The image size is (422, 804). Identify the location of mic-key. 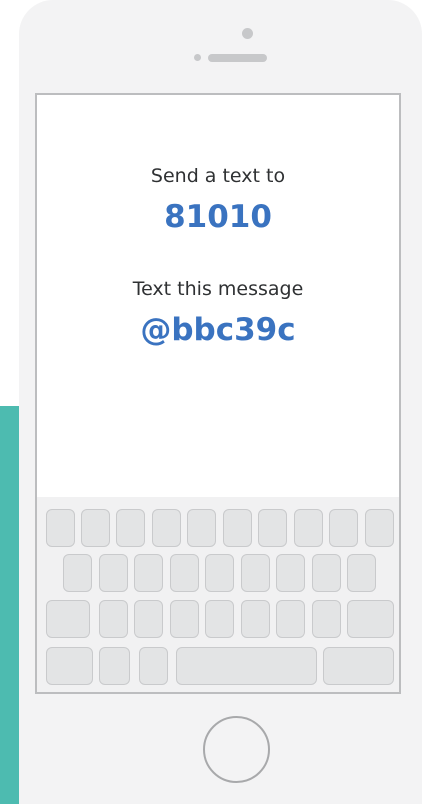
(153, 666).